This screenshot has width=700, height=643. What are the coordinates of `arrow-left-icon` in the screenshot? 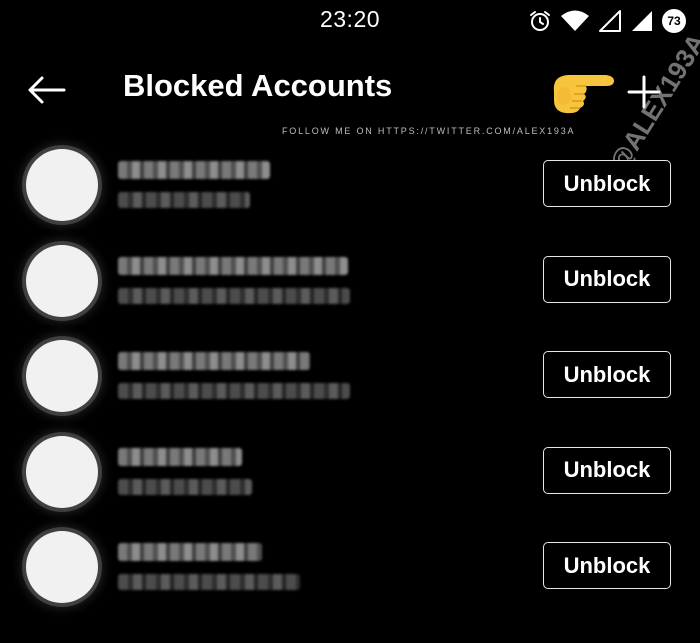 It's located at (47, 90).